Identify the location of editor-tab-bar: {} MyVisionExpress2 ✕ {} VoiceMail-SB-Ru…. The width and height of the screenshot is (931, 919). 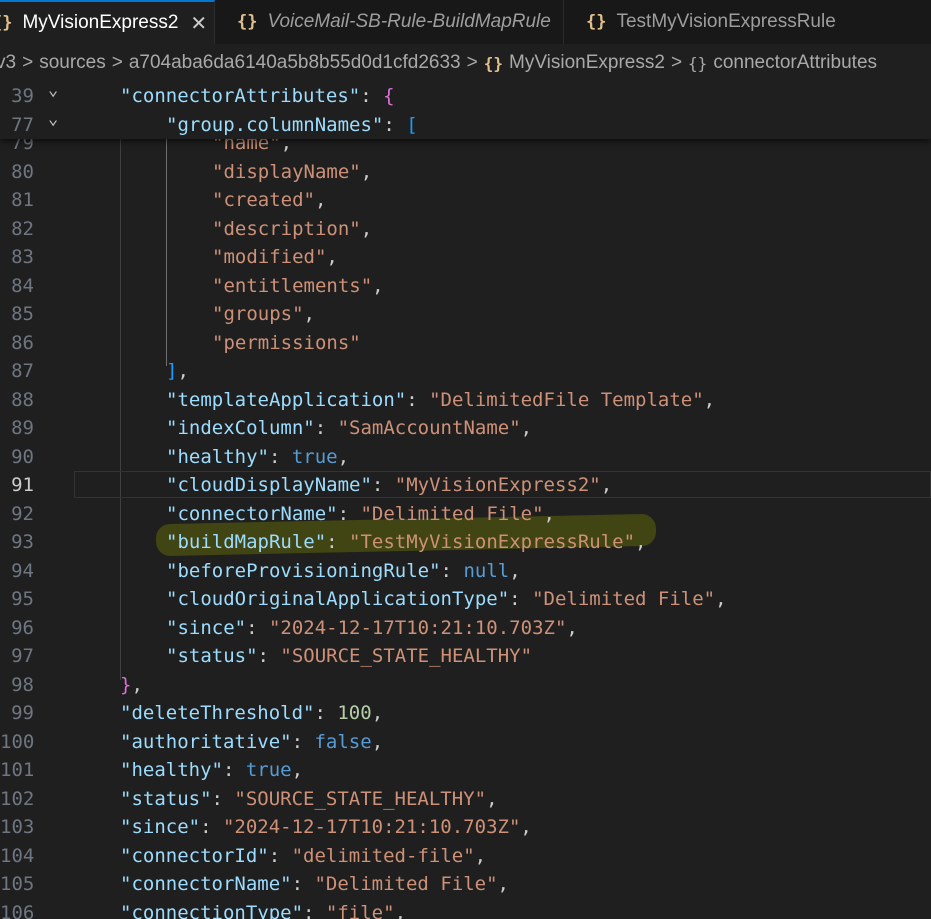
(465, 22).